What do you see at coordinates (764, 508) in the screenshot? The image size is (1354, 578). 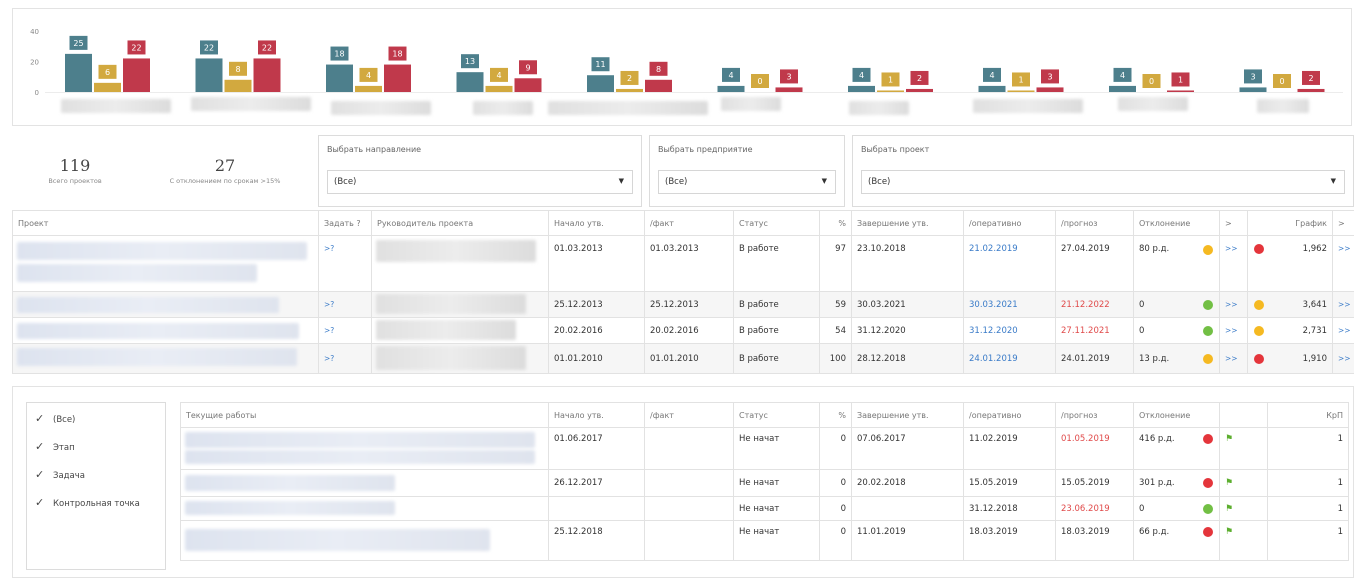 I see `table-row: Не начат 0 31.12.2018 23.06.2019 0 ⚑ 1` at bounding box center [764, 508].